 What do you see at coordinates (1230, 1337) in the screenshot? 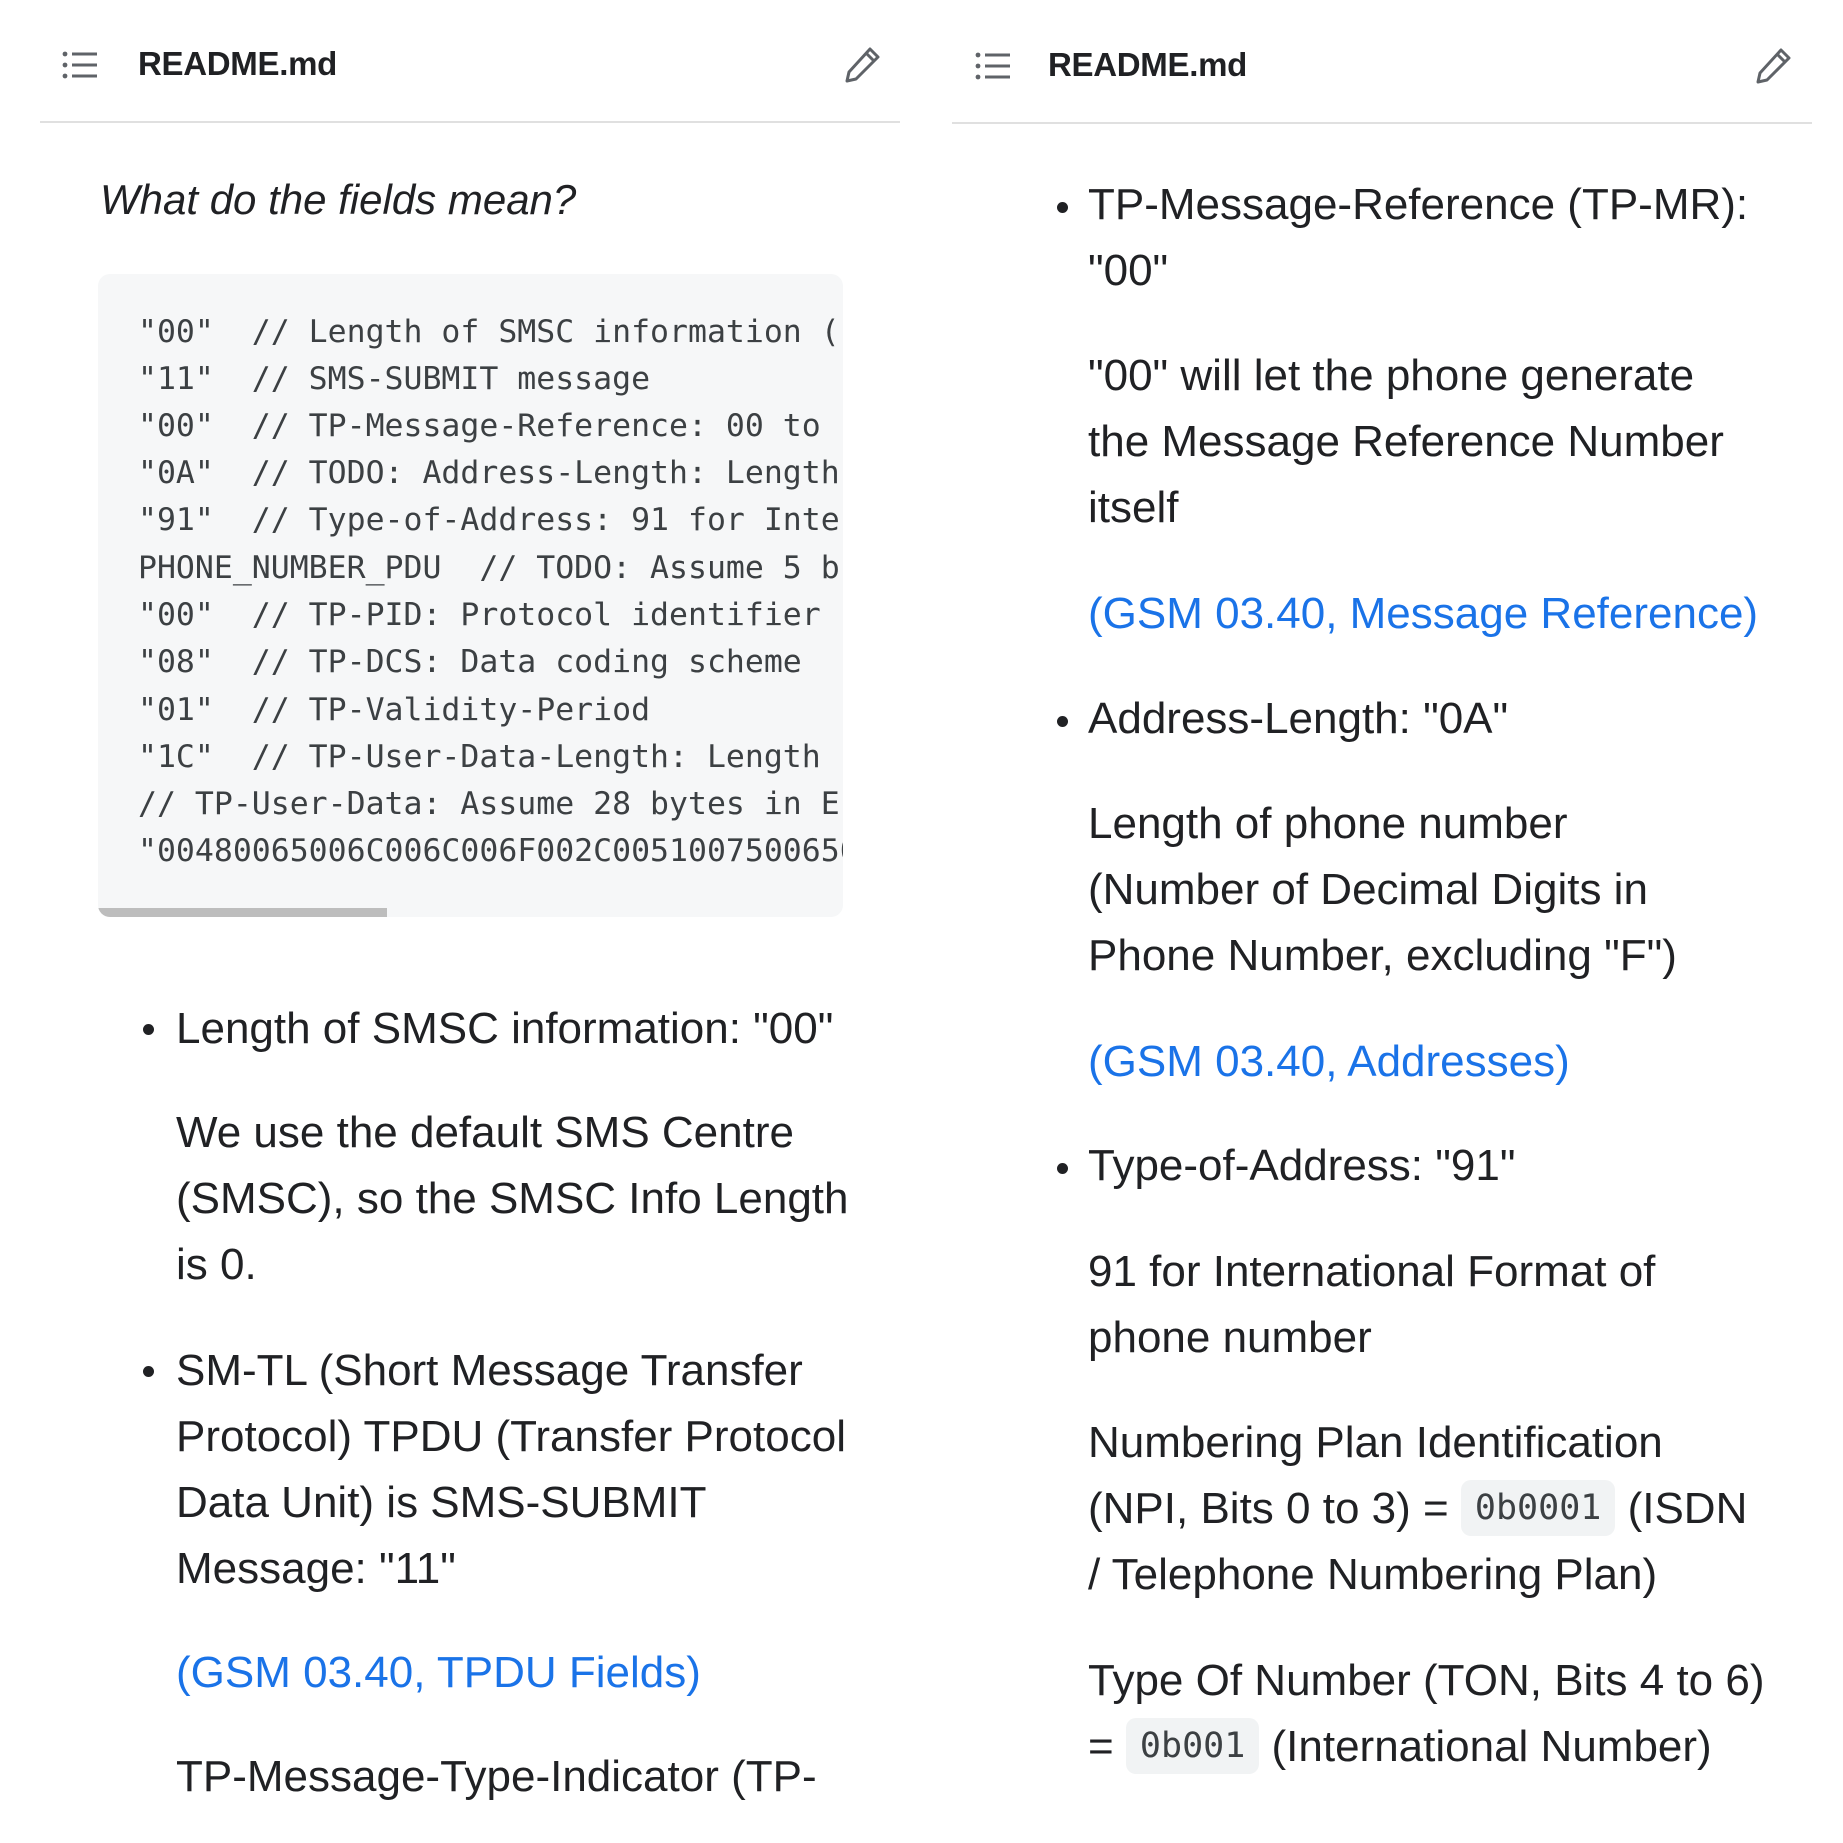
I see `list-item-body: phone number` at bounding box center [1230, 1337].